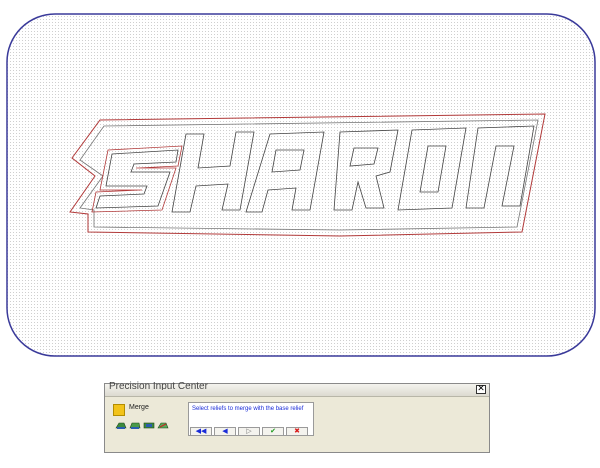  What do you see at coordinates (201, 431) in the screenshot?
I see `first-button: ◀◀` at bounding box center [201, 431].